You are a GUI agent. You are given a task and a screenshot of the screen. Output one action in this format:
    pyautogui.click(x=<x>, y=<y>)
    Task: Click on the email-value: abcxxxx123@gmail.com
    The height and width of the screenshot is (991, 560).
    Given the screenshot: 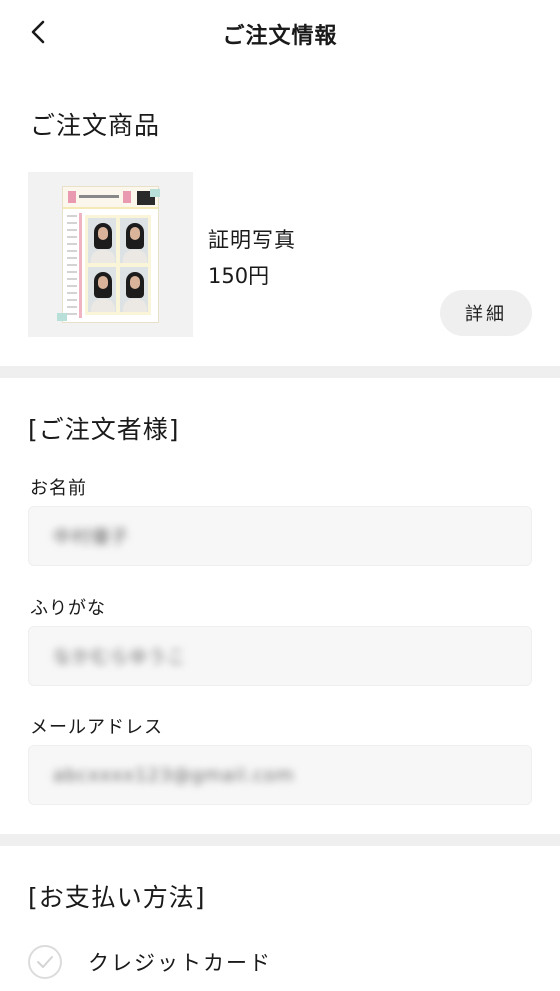 What is the action you would take?
    pyautogui.click(x=174, y=775)
    